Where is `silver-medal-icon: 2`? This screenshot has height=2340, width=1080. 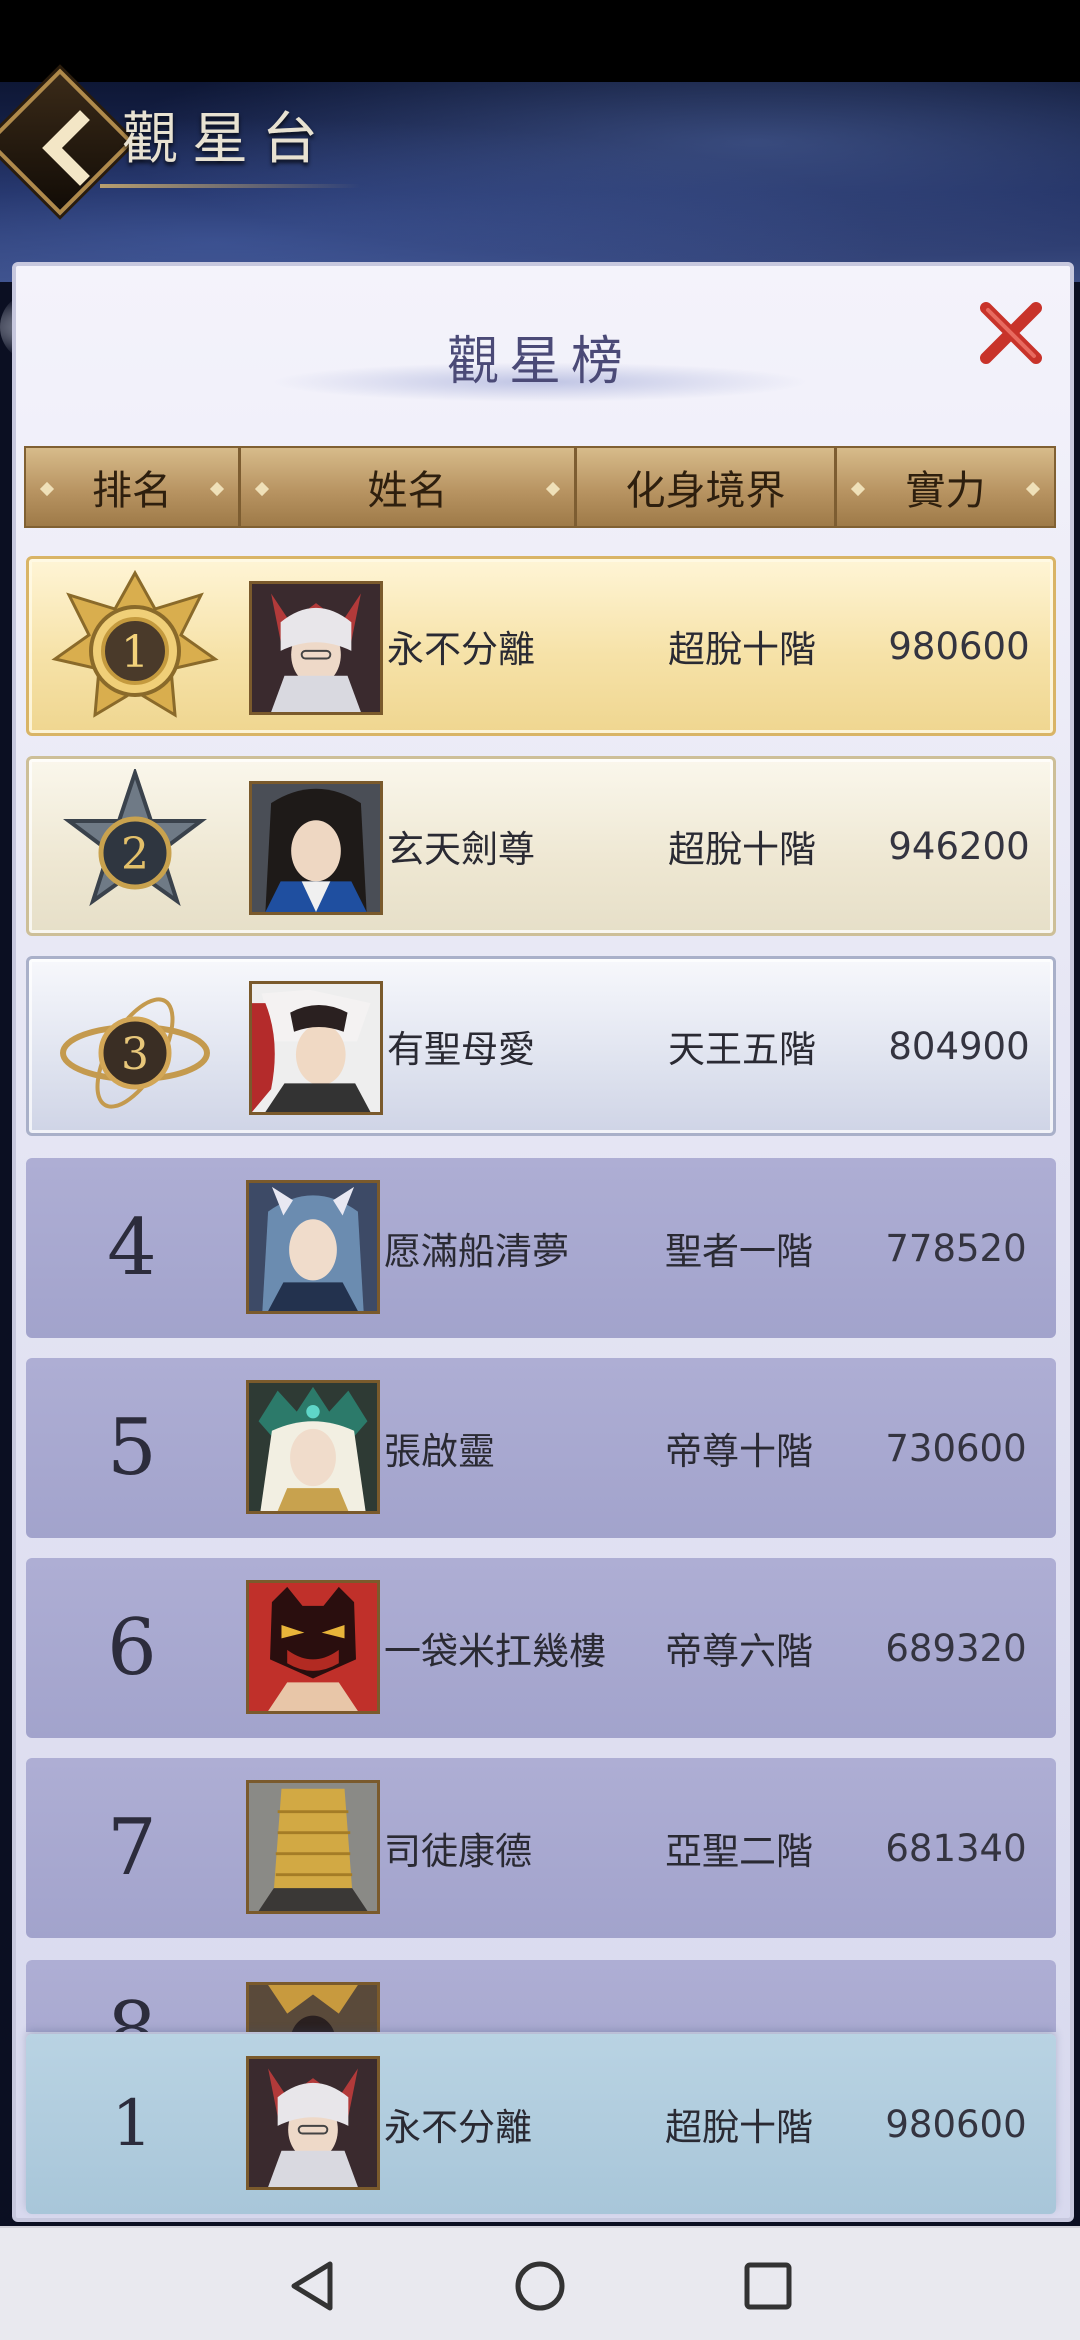 silver-medal-icon: 2 is located at coordinates (135, 838).